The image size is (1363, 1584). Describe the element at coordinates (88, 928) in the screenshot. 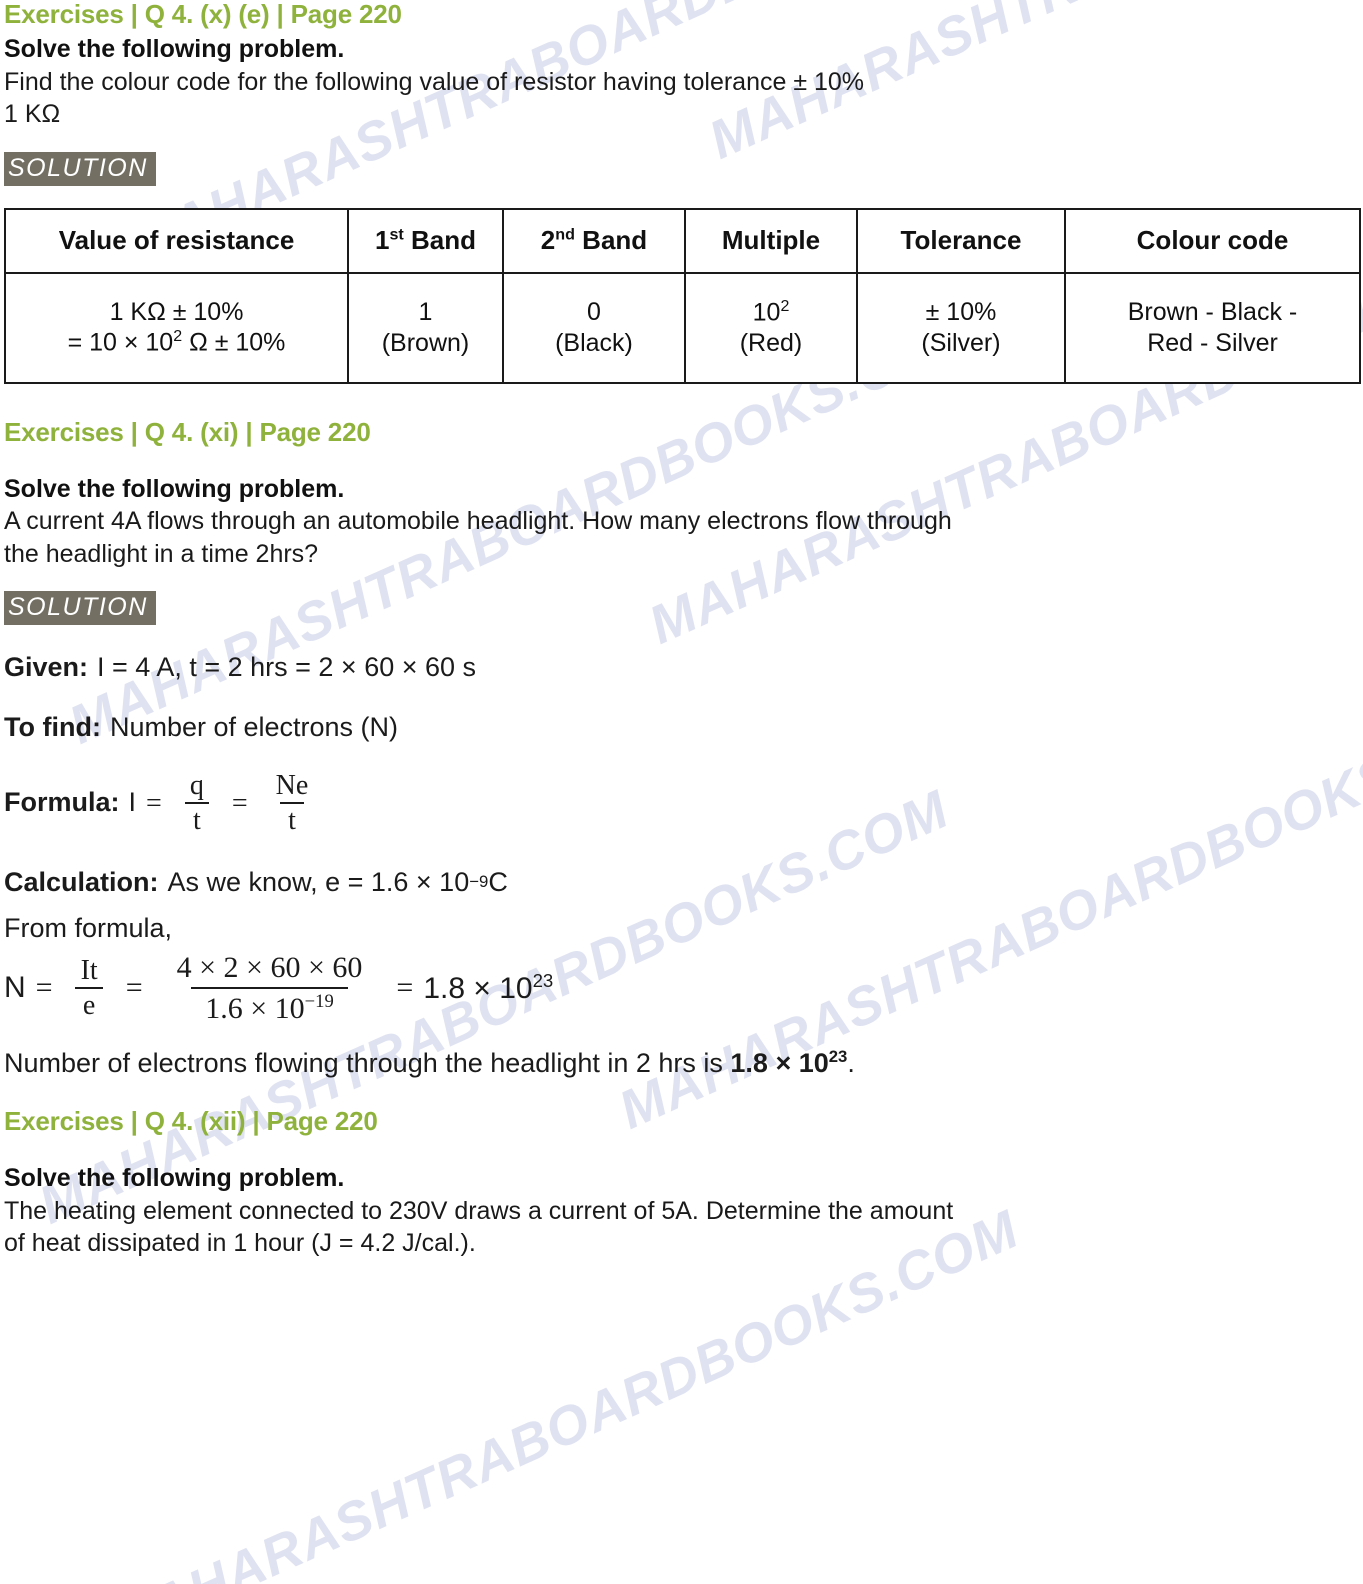

I see `from-formula-text: From formula,` at that location.